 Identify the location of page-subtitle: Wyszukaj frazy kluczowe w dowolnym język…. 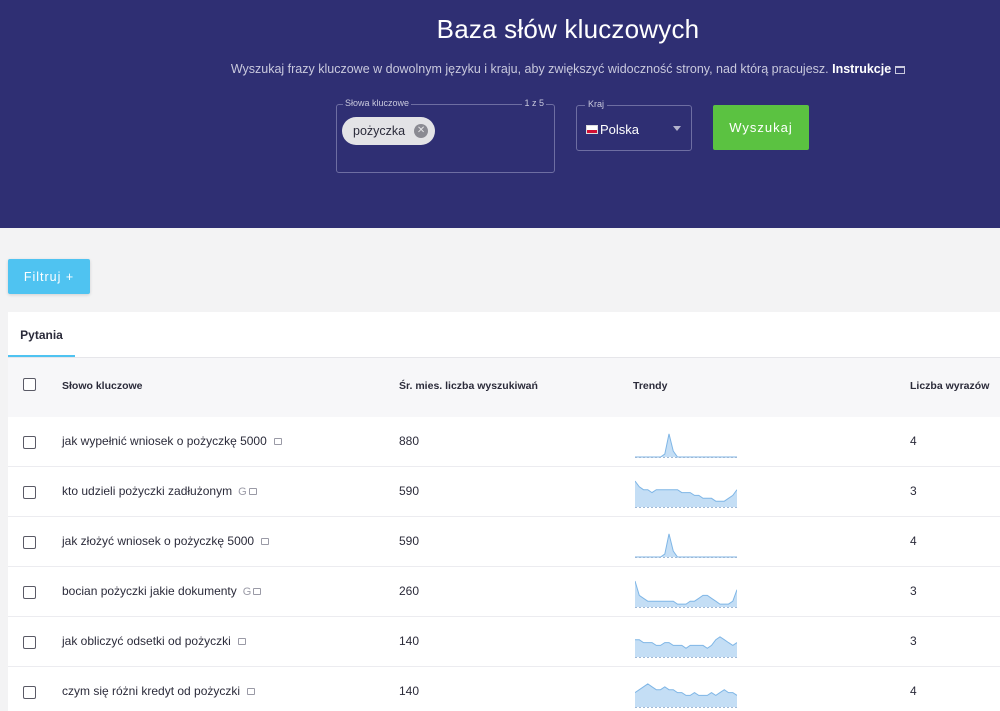
(500, 69).